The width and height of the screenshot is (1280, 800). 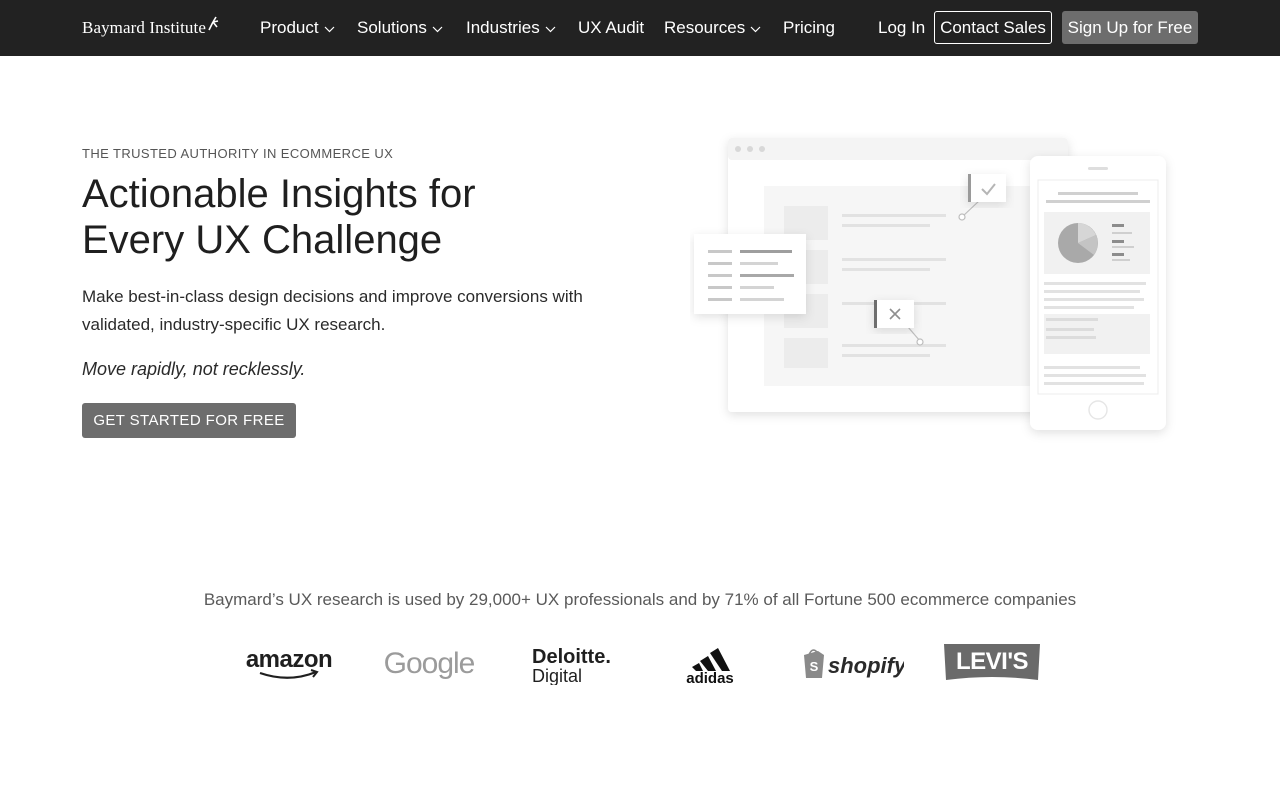 I want to click on google-logo-graphic: Google, so click(x=430, y=663).